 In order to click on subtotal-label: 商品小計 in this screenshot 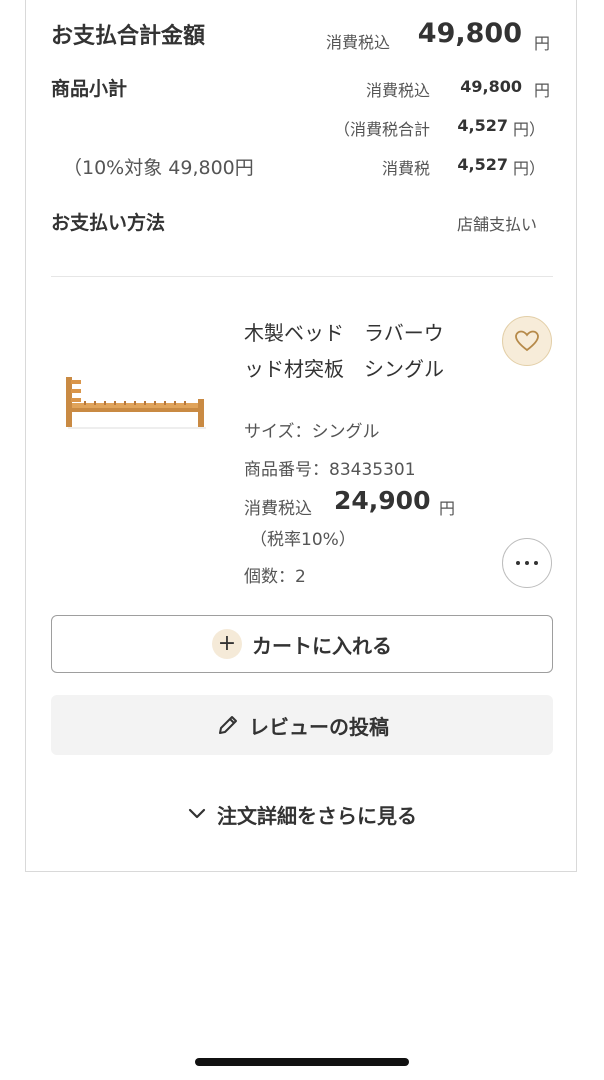, I will do `click(89, 89)`.